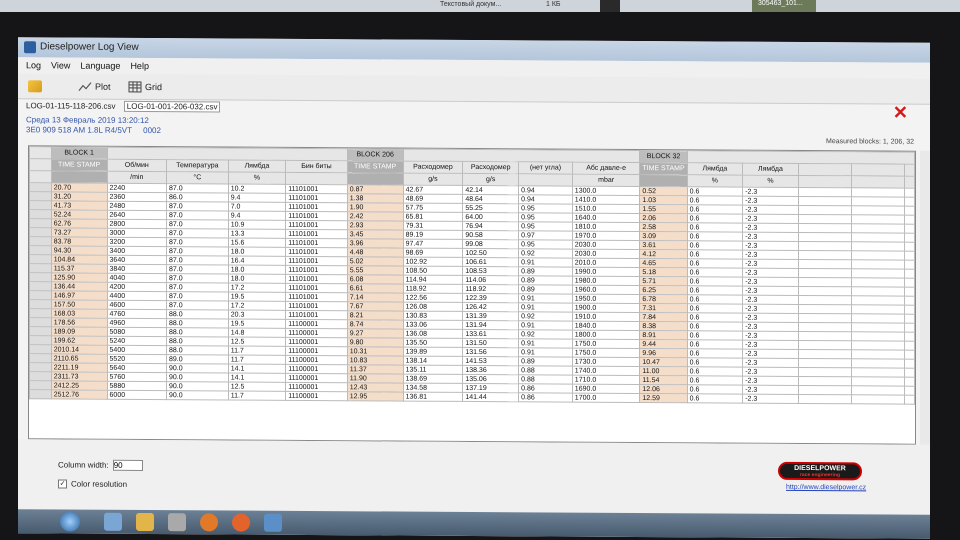 The width and height of the screenshot is (960, 540). What do you see at coordinates (113, 521) in the screenshot?
I see `taskbar-ie-icon` at bounding box center [113, 521].